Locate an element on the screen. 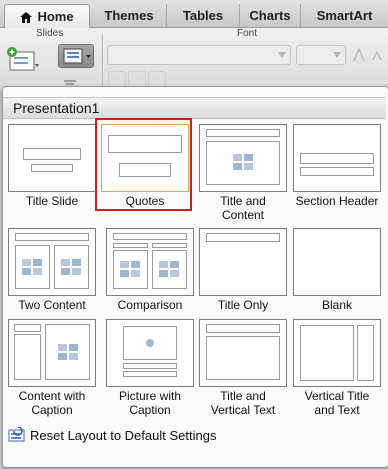 This screenshot has height=469, width=388. tab-themes-label: Themes is located at coordinates (129, 15).